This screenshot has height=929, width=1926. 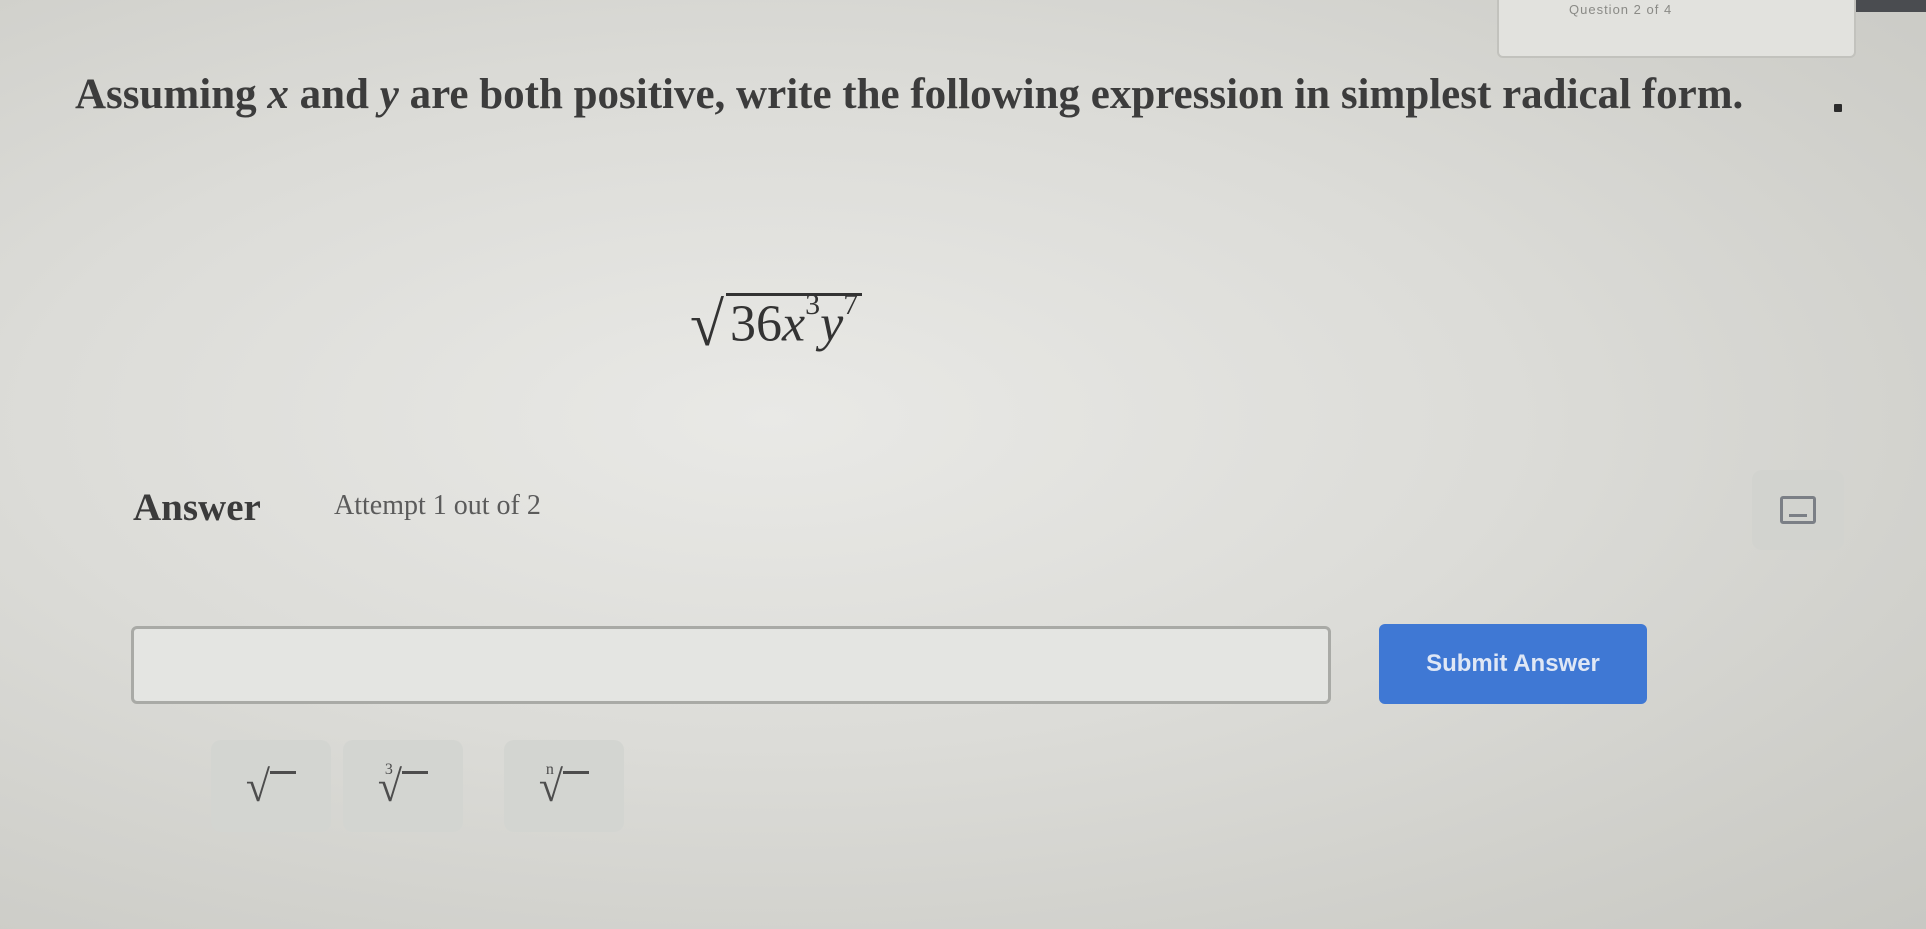 I want to click on radical-sign: √, so click(x=707, y=325).